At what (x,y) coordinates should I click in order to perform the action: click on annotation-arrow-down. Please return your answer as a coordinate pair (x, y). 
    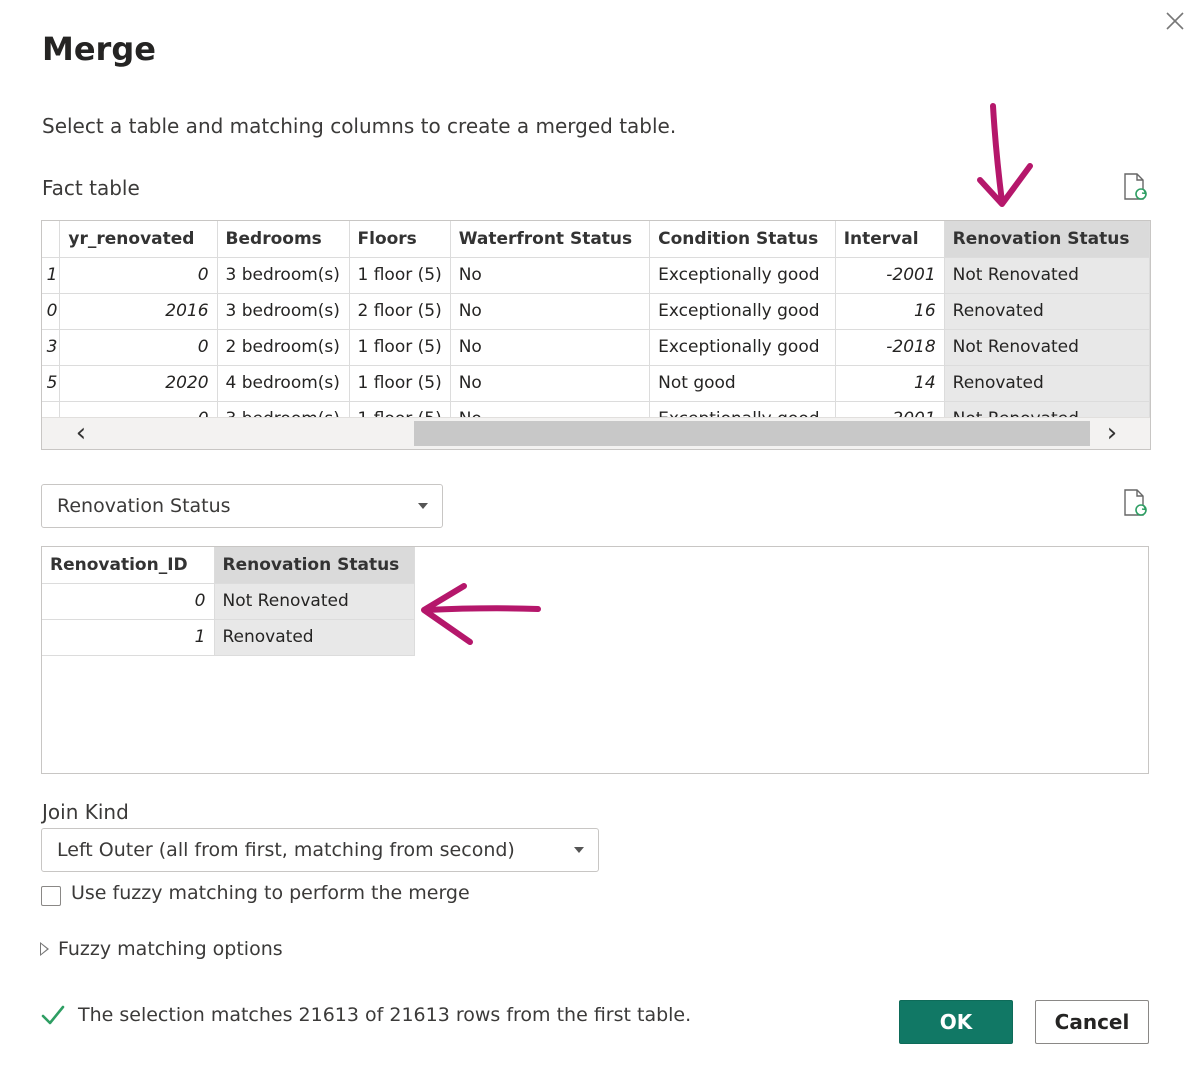
    Looking at the image, I should click on (1005, 155).